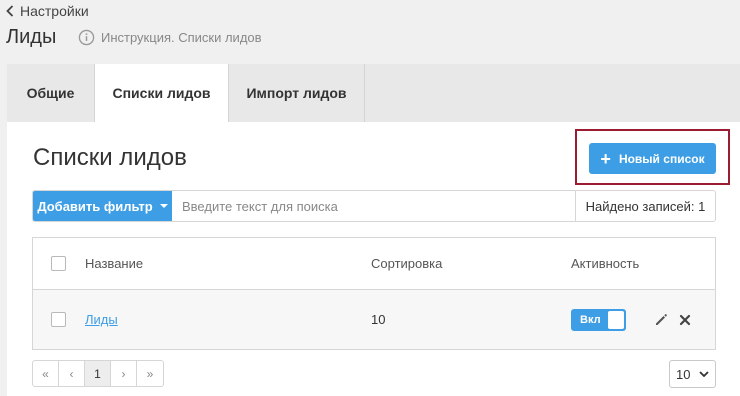  I want to click on add-filter-label: Добавить фильтр, so click(95, 206).